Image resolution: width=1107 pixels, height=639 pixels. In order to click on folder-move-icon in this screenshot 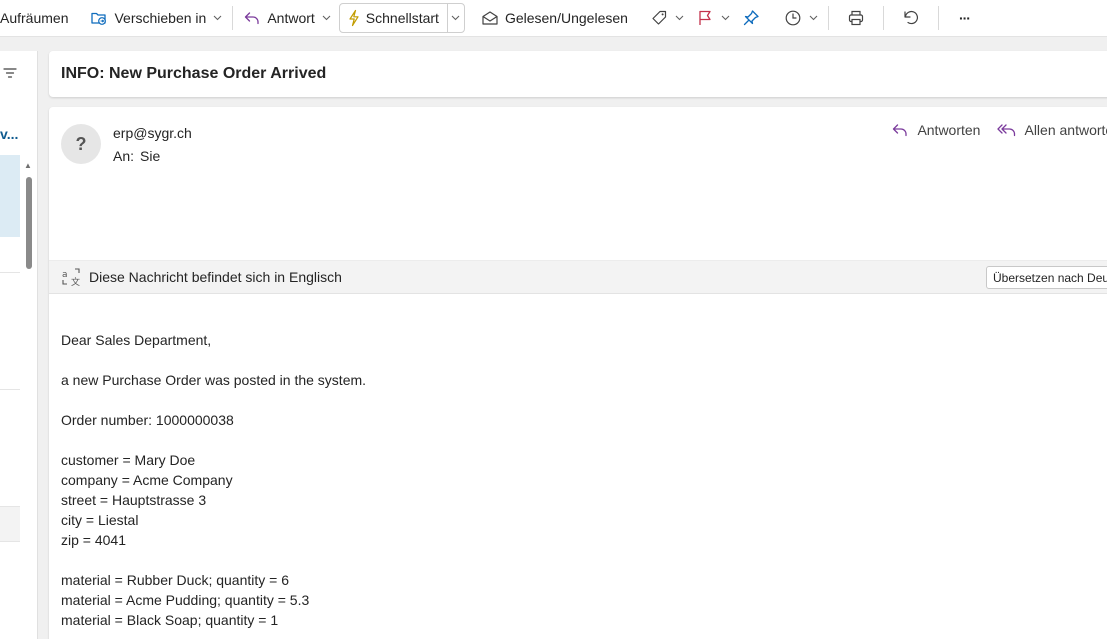, I will do `click(99, 18)`.